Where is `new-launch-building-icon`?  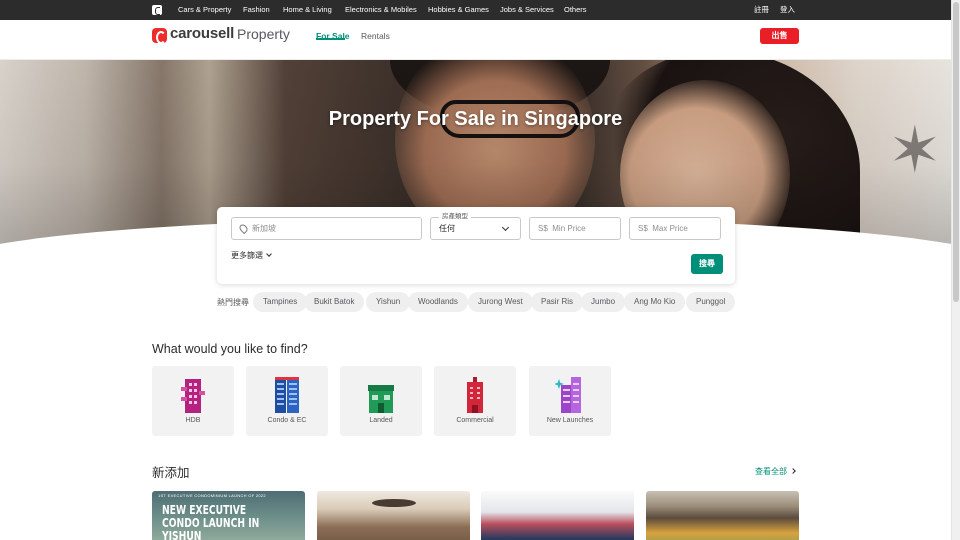 new-launch-building-icon is located at coordinates (568, 395).